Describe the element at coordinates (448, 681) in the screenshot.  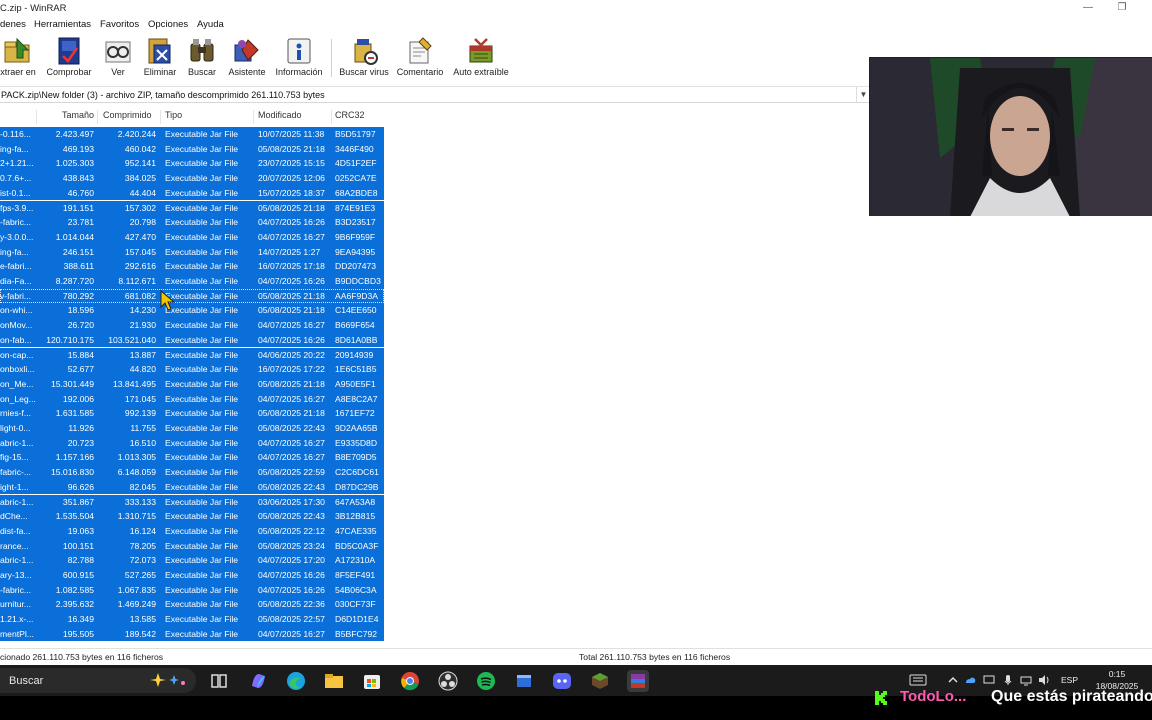
I see `obs-icon` at that location.